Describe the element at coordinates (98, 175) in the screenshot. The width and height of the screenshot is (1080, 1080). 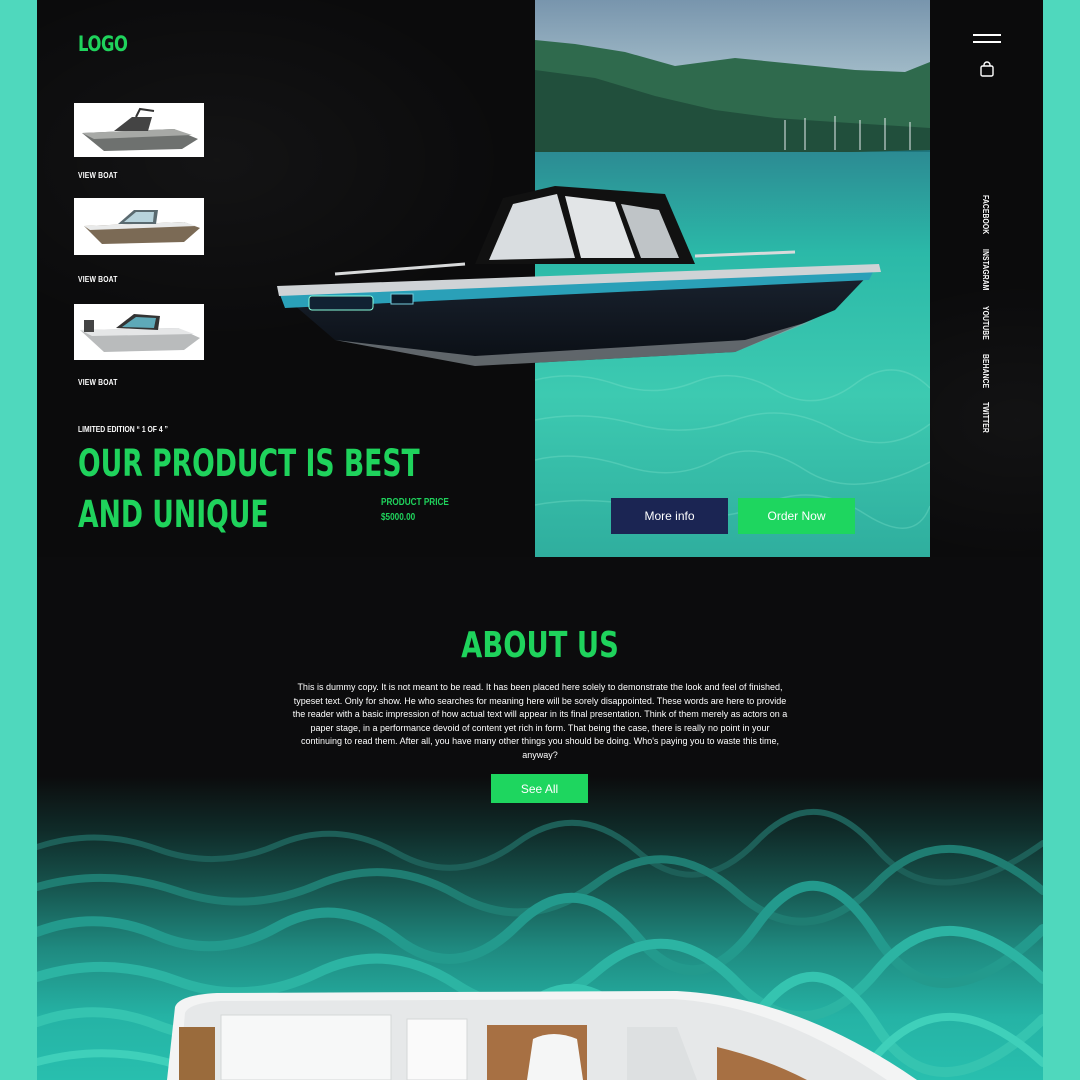
I see `view-boat-link-1: VIEW BOAT` at that location.